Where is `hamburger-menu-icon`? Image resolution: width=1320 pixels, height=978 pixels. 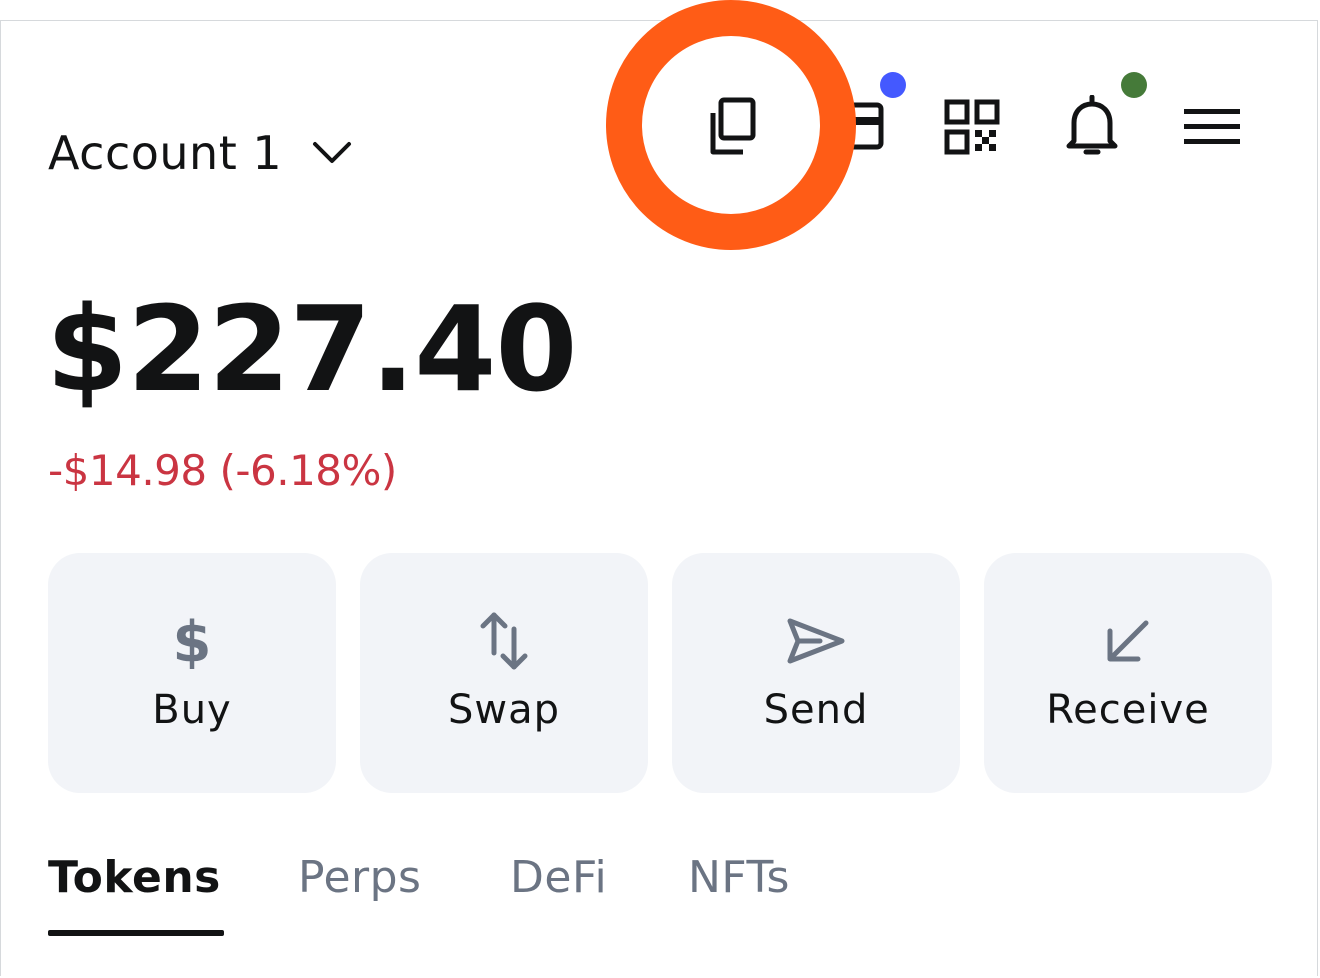 hamburger-menu-icon is located at coordinates (1212, 126).